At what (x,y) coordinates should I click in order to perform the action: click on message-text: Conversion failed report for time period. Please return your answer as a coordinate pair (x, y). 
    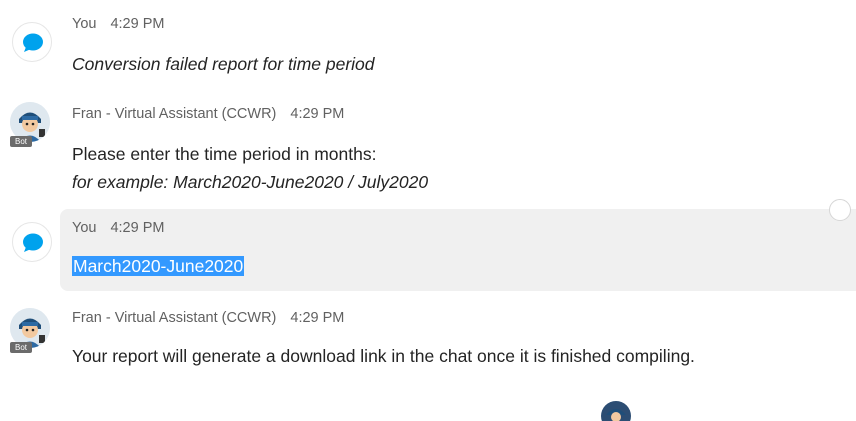
    Looking at the image, I should click on (223, 64).